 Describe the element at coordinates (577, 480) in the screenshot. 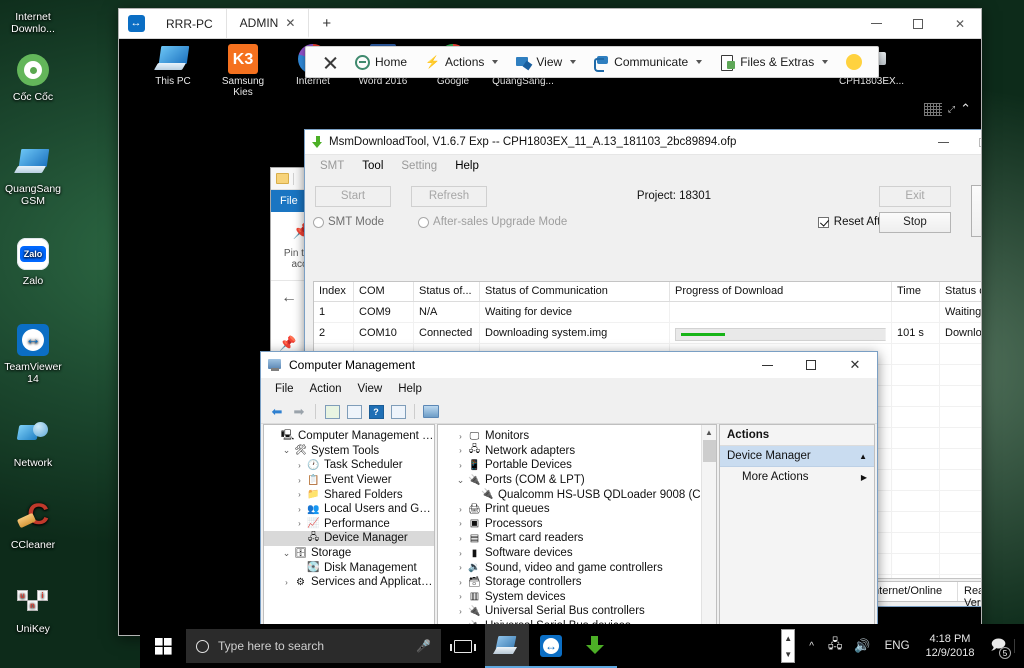

I see `tree-item-ports-com-lpt: ⌄ 🔌 Ports (COM & LPT)` at that location.